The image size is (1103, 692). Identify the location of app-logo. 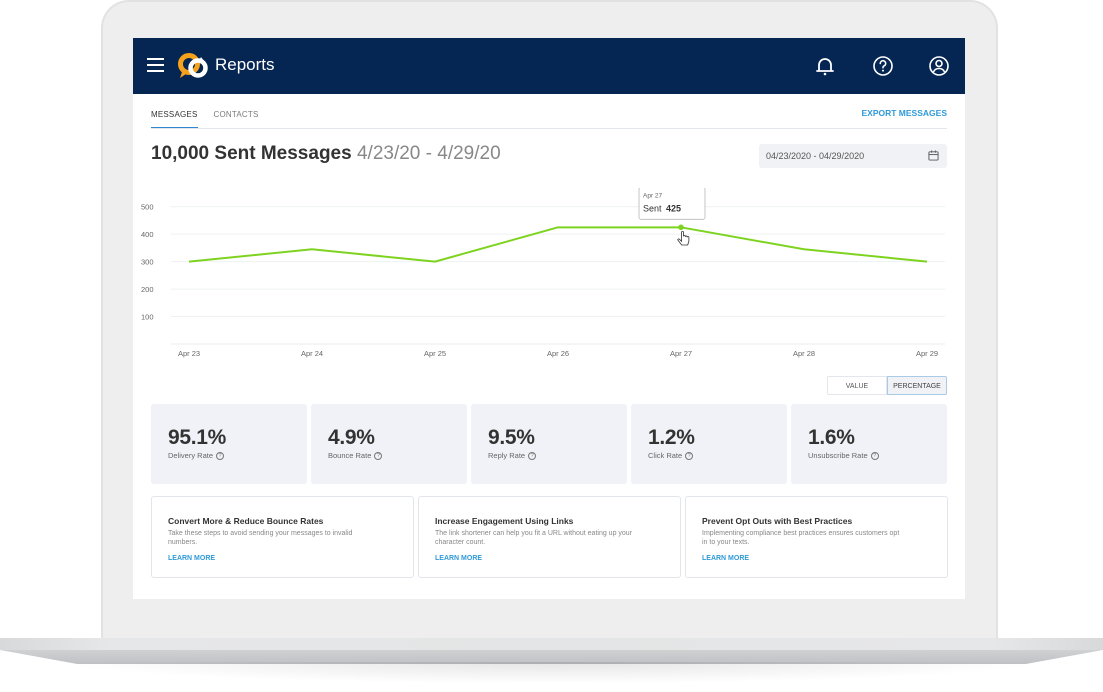
(193, 65).